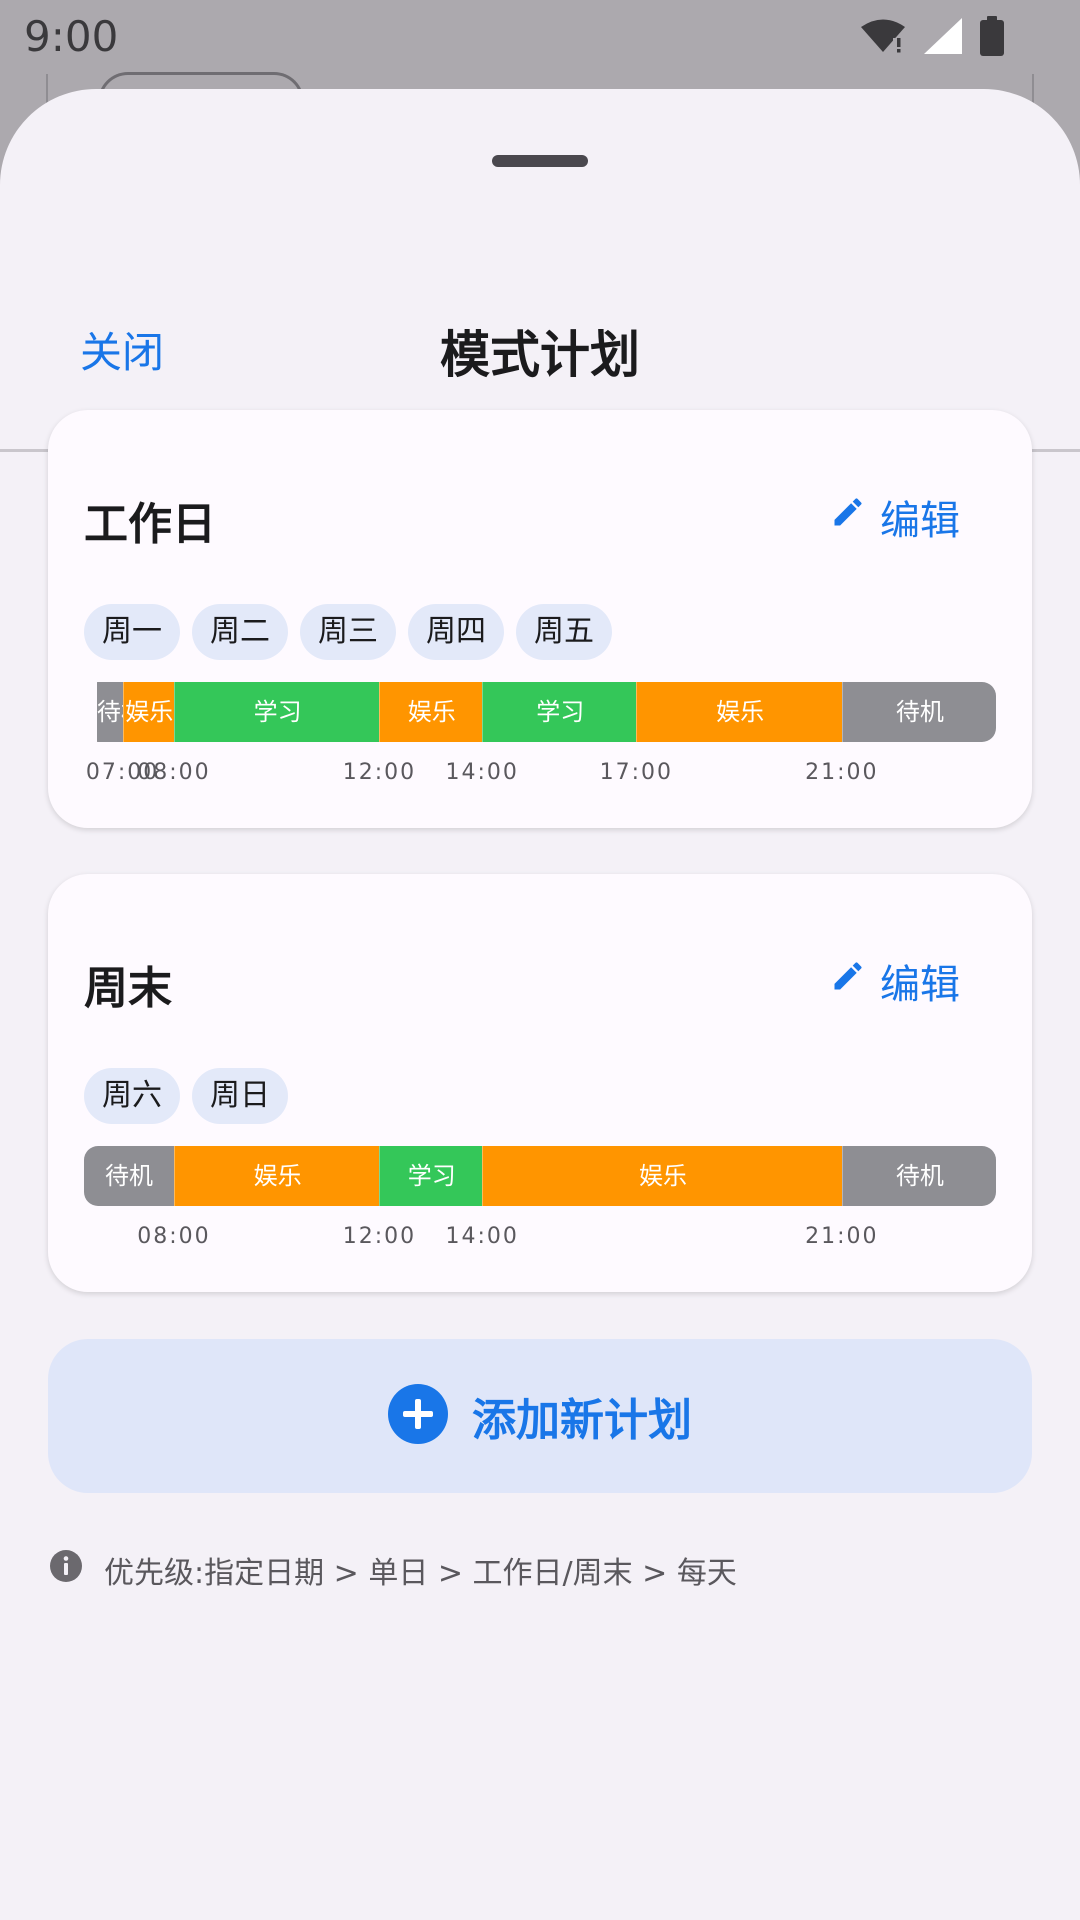 This screenshot has width=1080, height=1920. I want to click on priority-note-text: 优先级:指定日期 > 单日 > 工作日/周末 > 每天, so click(420, 1573).